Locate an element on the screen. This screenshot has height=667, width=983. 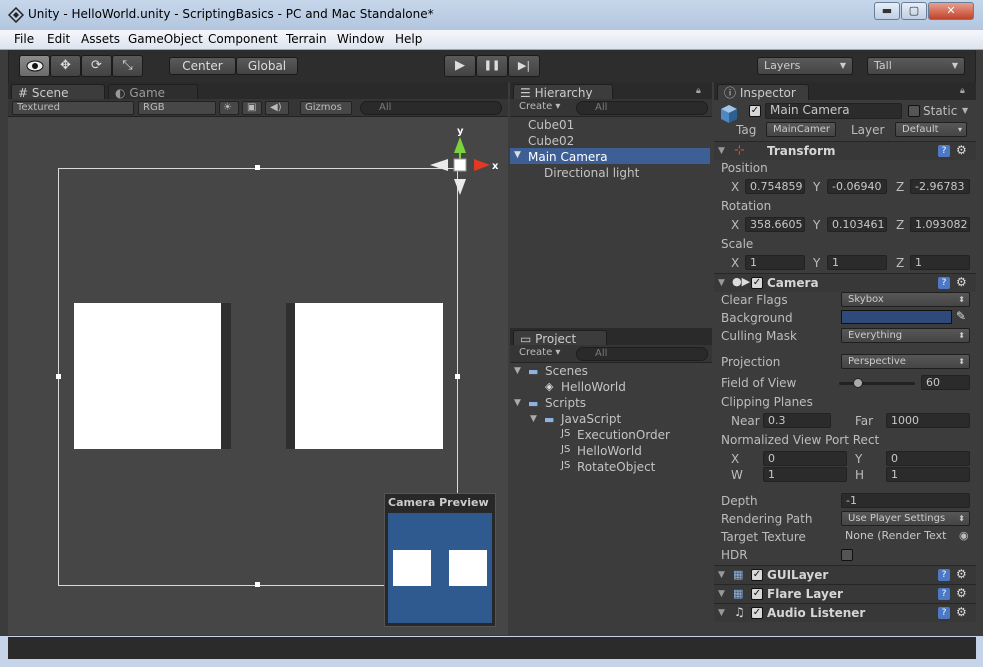
gizmo-x-arrow is located at coordinates (482, 165).